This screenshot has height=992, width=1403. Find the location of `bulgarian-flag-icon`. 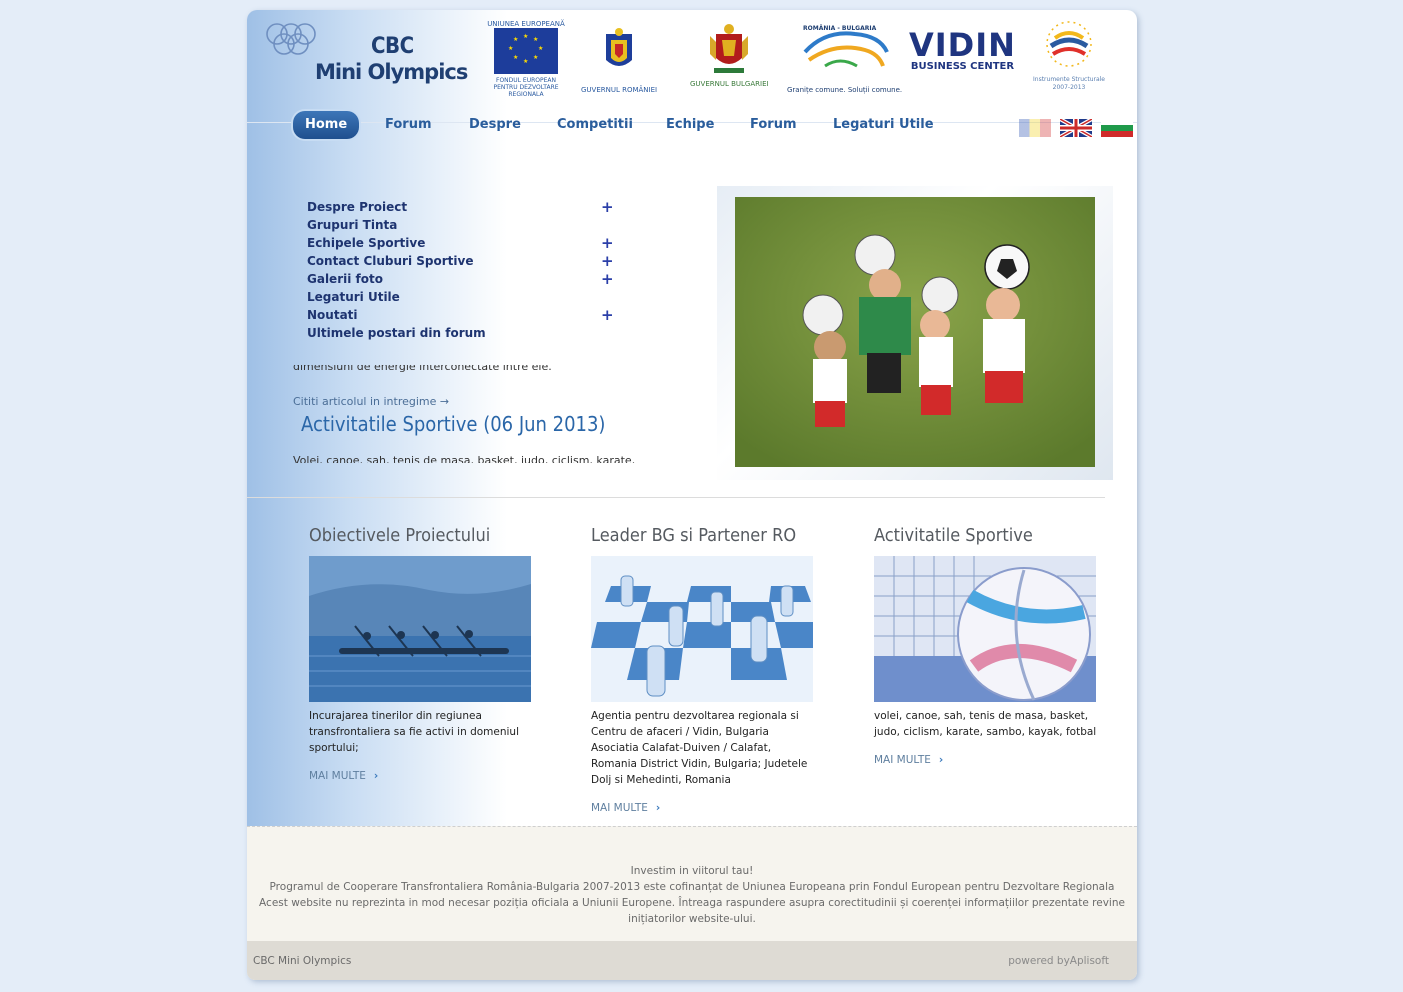

bulgarian-flag-icon is located at coordinates (1117, 128).